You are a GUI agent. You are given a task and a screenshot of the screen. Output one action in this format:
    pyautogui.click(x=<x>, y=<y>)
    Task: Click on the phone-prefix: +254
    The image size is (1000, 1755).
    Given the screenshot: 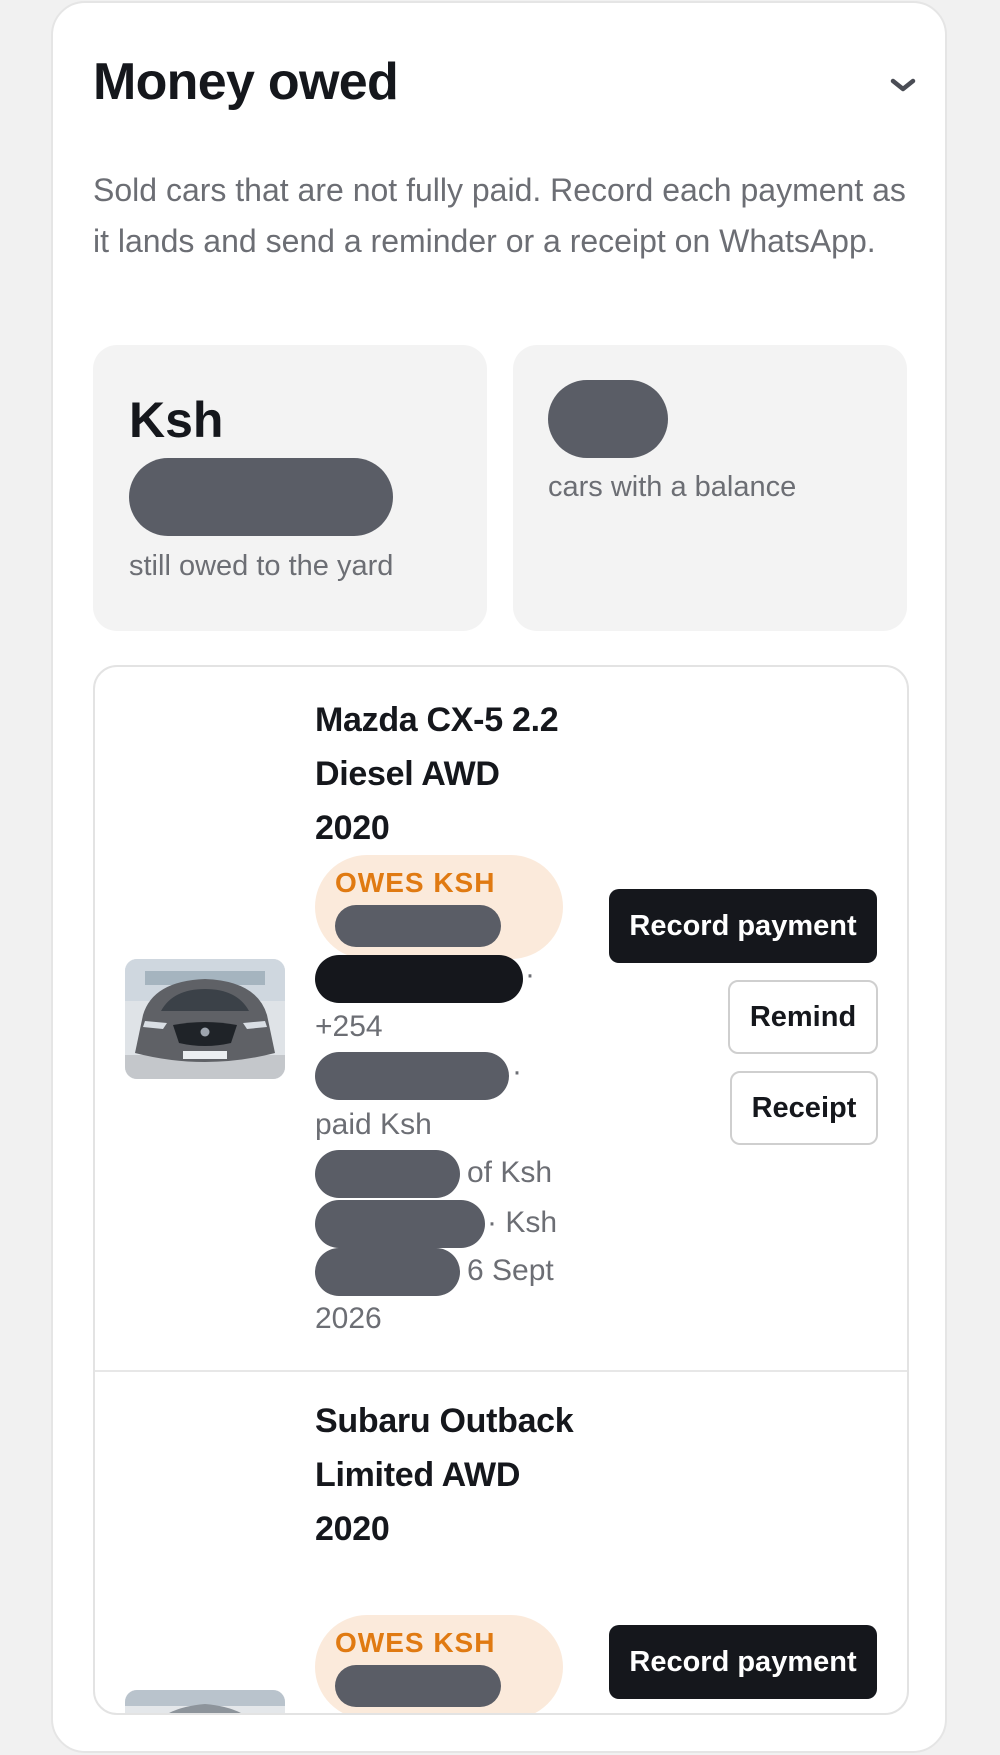 What is the action you would take?
    pyautogui.click(x=349, y=1026)
    